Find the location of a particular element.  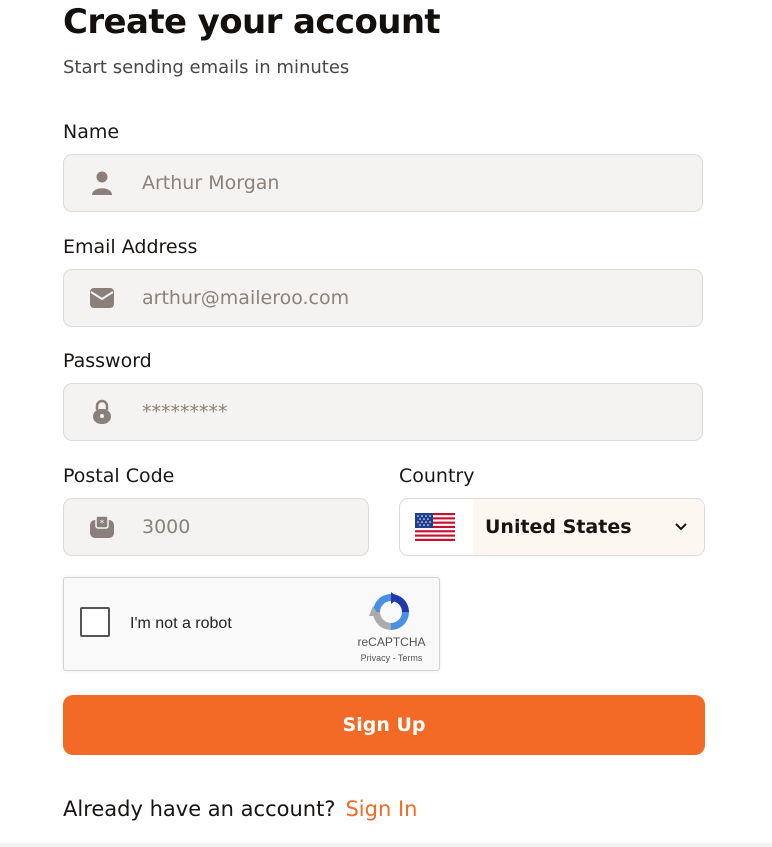

mailbox-icon: * is located at coordinates (102, 527).